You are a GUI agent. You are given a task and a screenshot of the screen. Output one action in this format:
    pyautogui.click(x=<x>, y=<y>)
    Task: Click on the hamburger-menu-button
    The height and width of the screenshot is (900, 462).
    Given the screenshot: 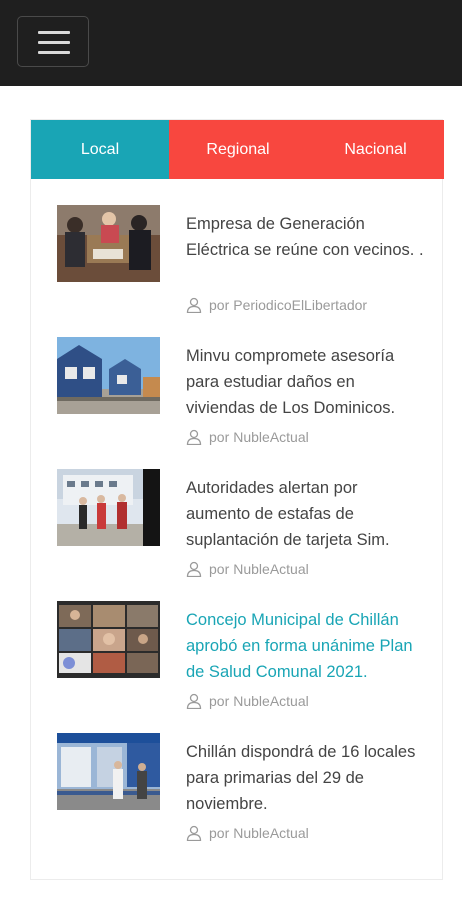 What is the action you would take?
    pyautogui.click(x=53, y=41)
    